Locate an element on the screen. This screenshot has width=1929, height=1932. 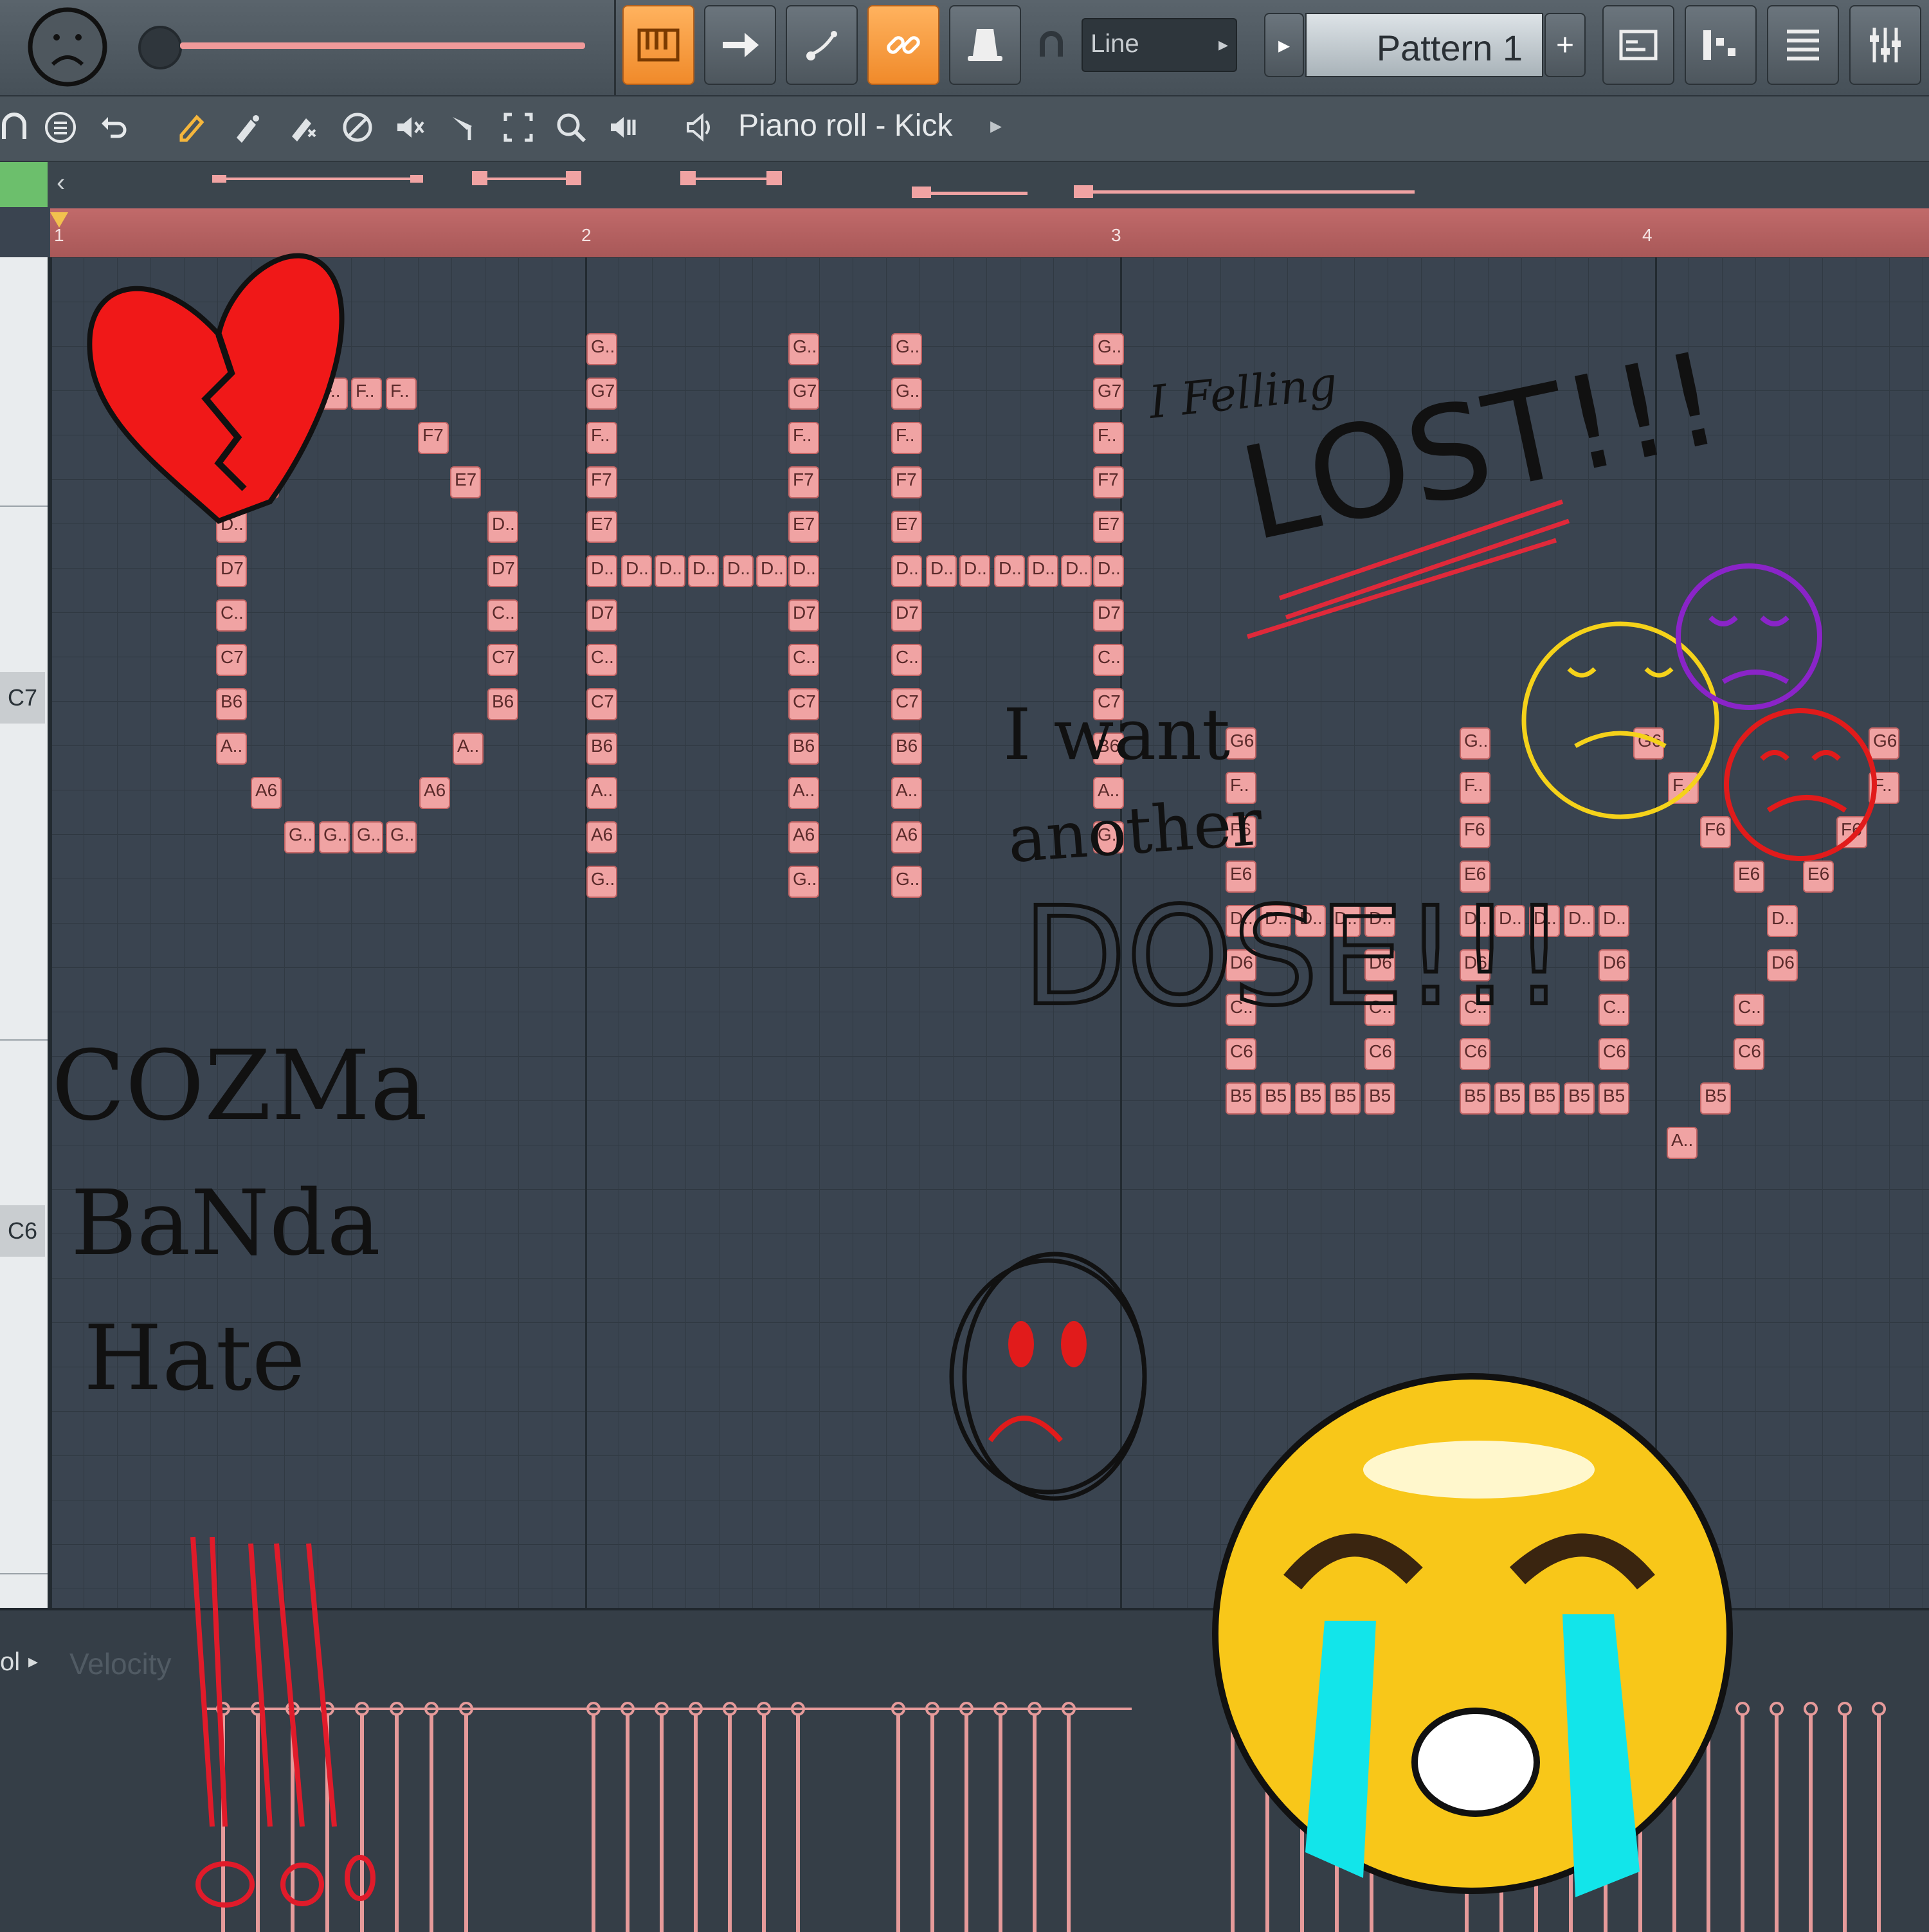
note-o: G.. is located at coordinates (367, 837).